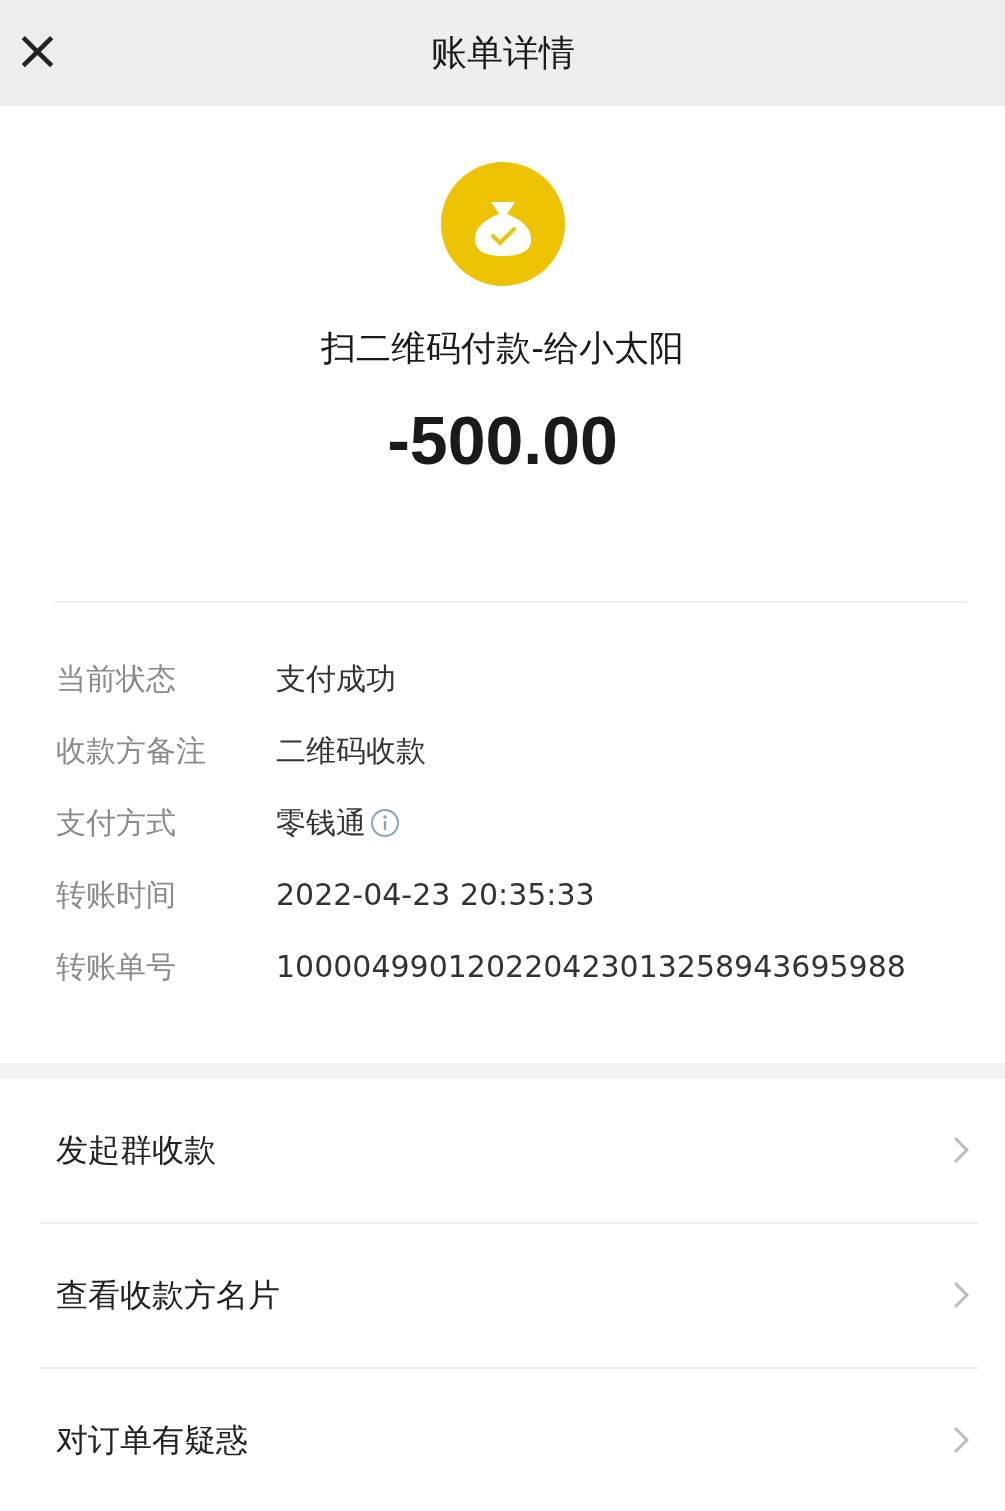 This screenshot has width=1005, height=1511. What do you see at coordinates (116, 823) in the screenshot?
I see `detail-label: 支付方式` at bounding box center [116, 823].